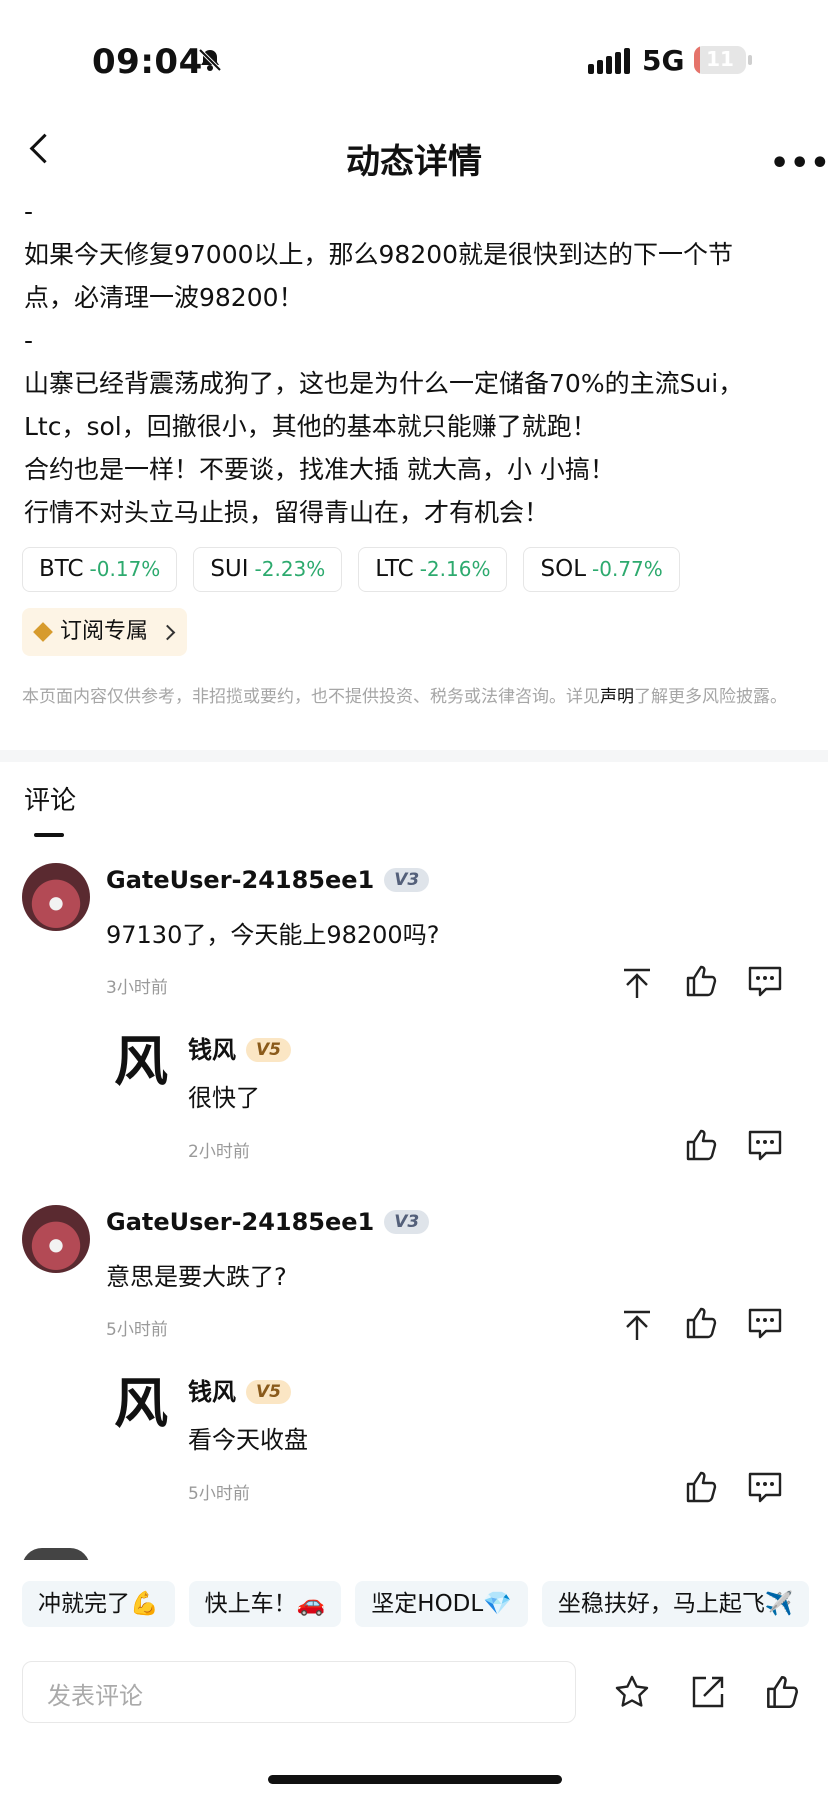 This screenshot has width=828, height=1800. I want to click on tab-underline, so click(49, 835).